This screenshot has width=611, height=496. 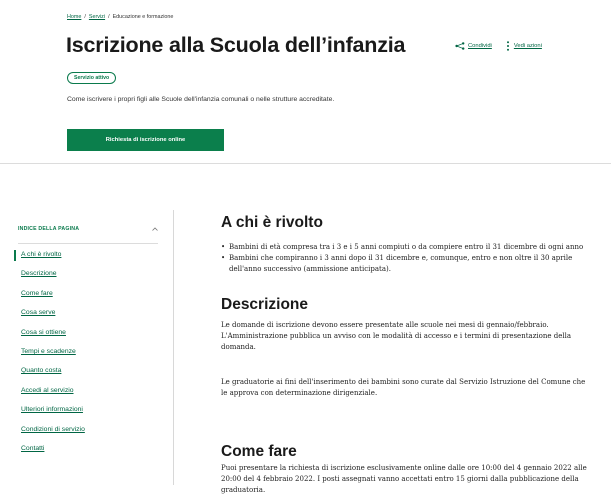 What do you see at coordinates (97, 17) in the screenshot?
I see `breadcrumb-servizi: Servizi` at bounding box center [97, 17].